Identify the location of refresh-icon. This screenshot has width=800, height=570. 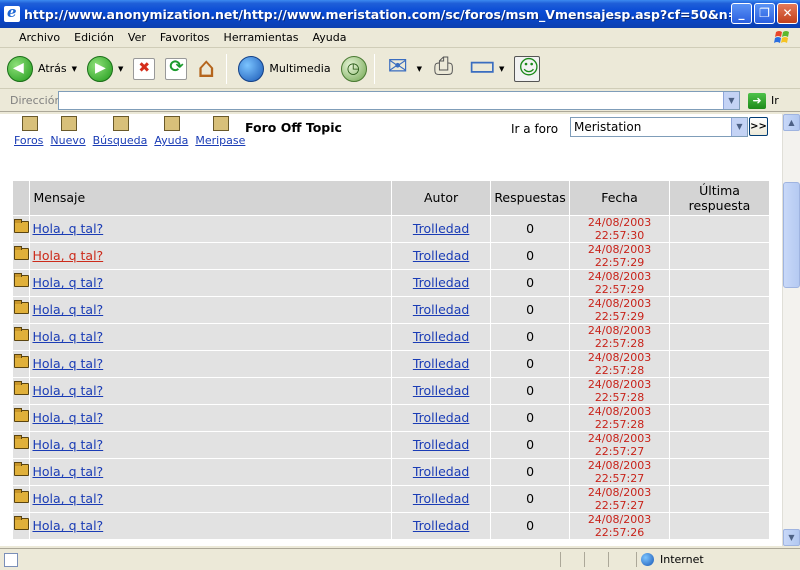
(176, 68).